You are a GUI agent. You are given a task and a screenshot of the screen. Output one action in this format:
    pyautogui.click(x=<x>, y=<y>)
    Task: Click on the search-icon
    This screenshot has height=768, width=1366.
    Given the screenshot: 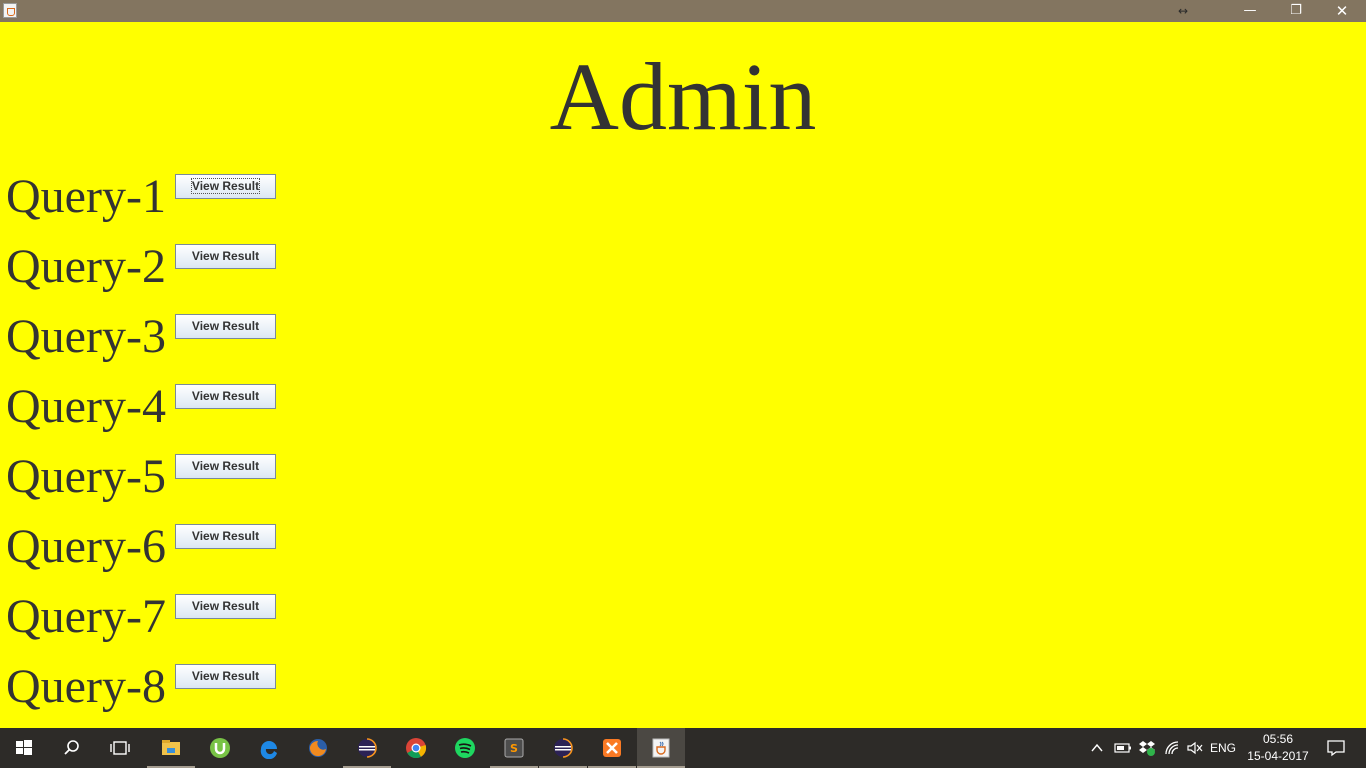 What is the action you would take?
    pyautogui.click(x=71, y=747)
    